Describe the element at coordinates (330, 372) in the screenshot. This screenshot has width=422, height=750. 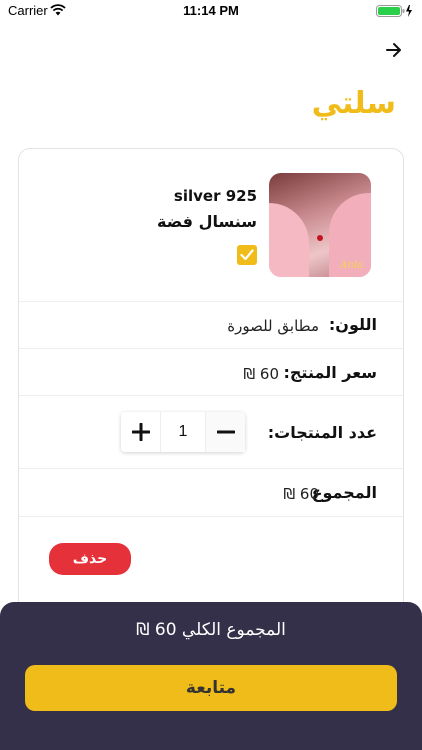
I see `price-label: سعر المنتج:` at that location.